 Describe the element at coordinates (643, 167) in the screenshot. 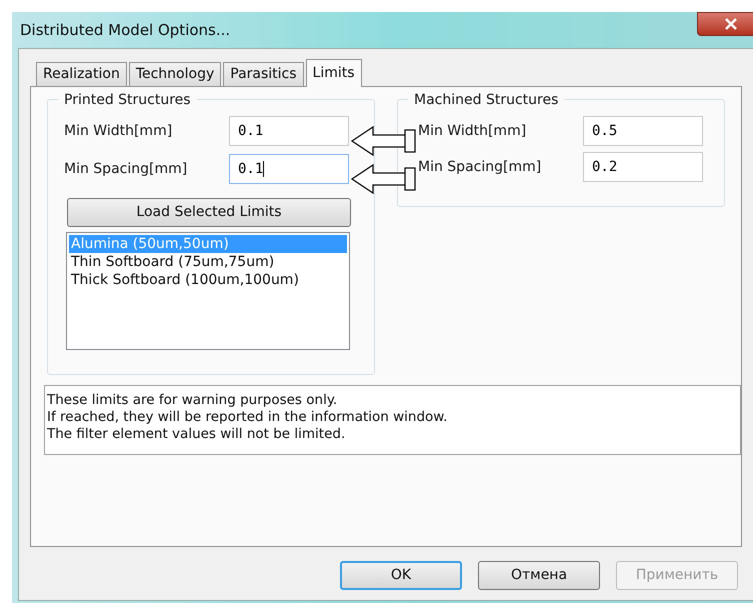

I see `input-field: 0.2` at that location.